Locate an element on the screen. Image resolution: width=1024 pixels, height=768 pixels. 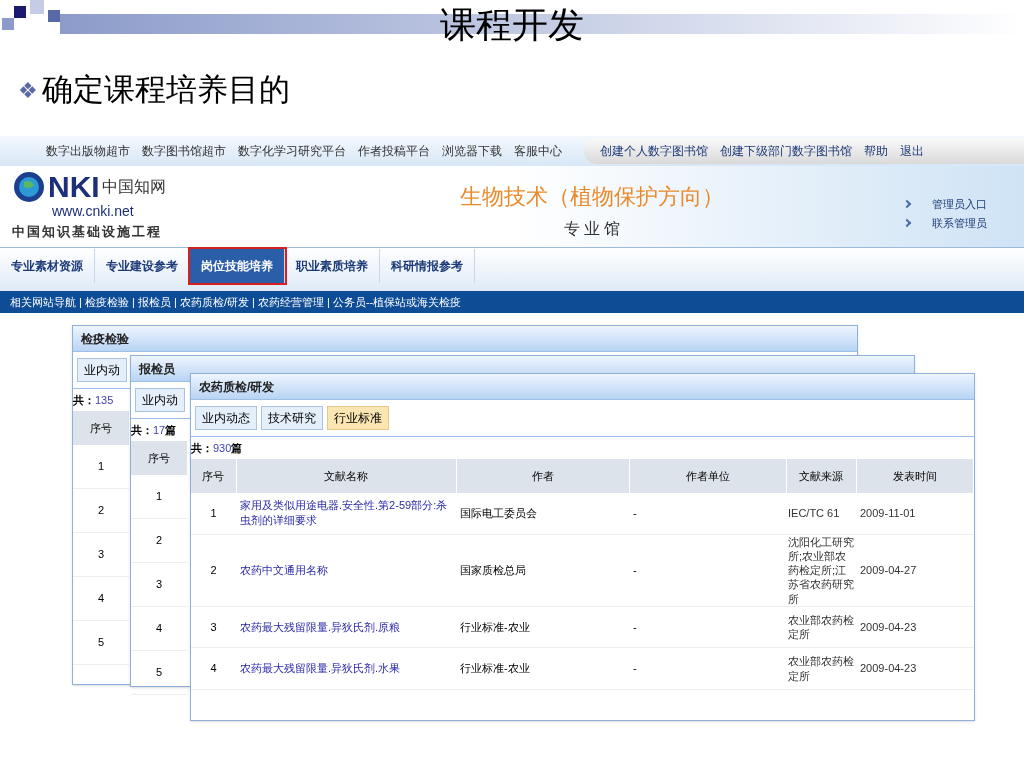
slide-title: 课程开发 is located at coordinates (512, 25).